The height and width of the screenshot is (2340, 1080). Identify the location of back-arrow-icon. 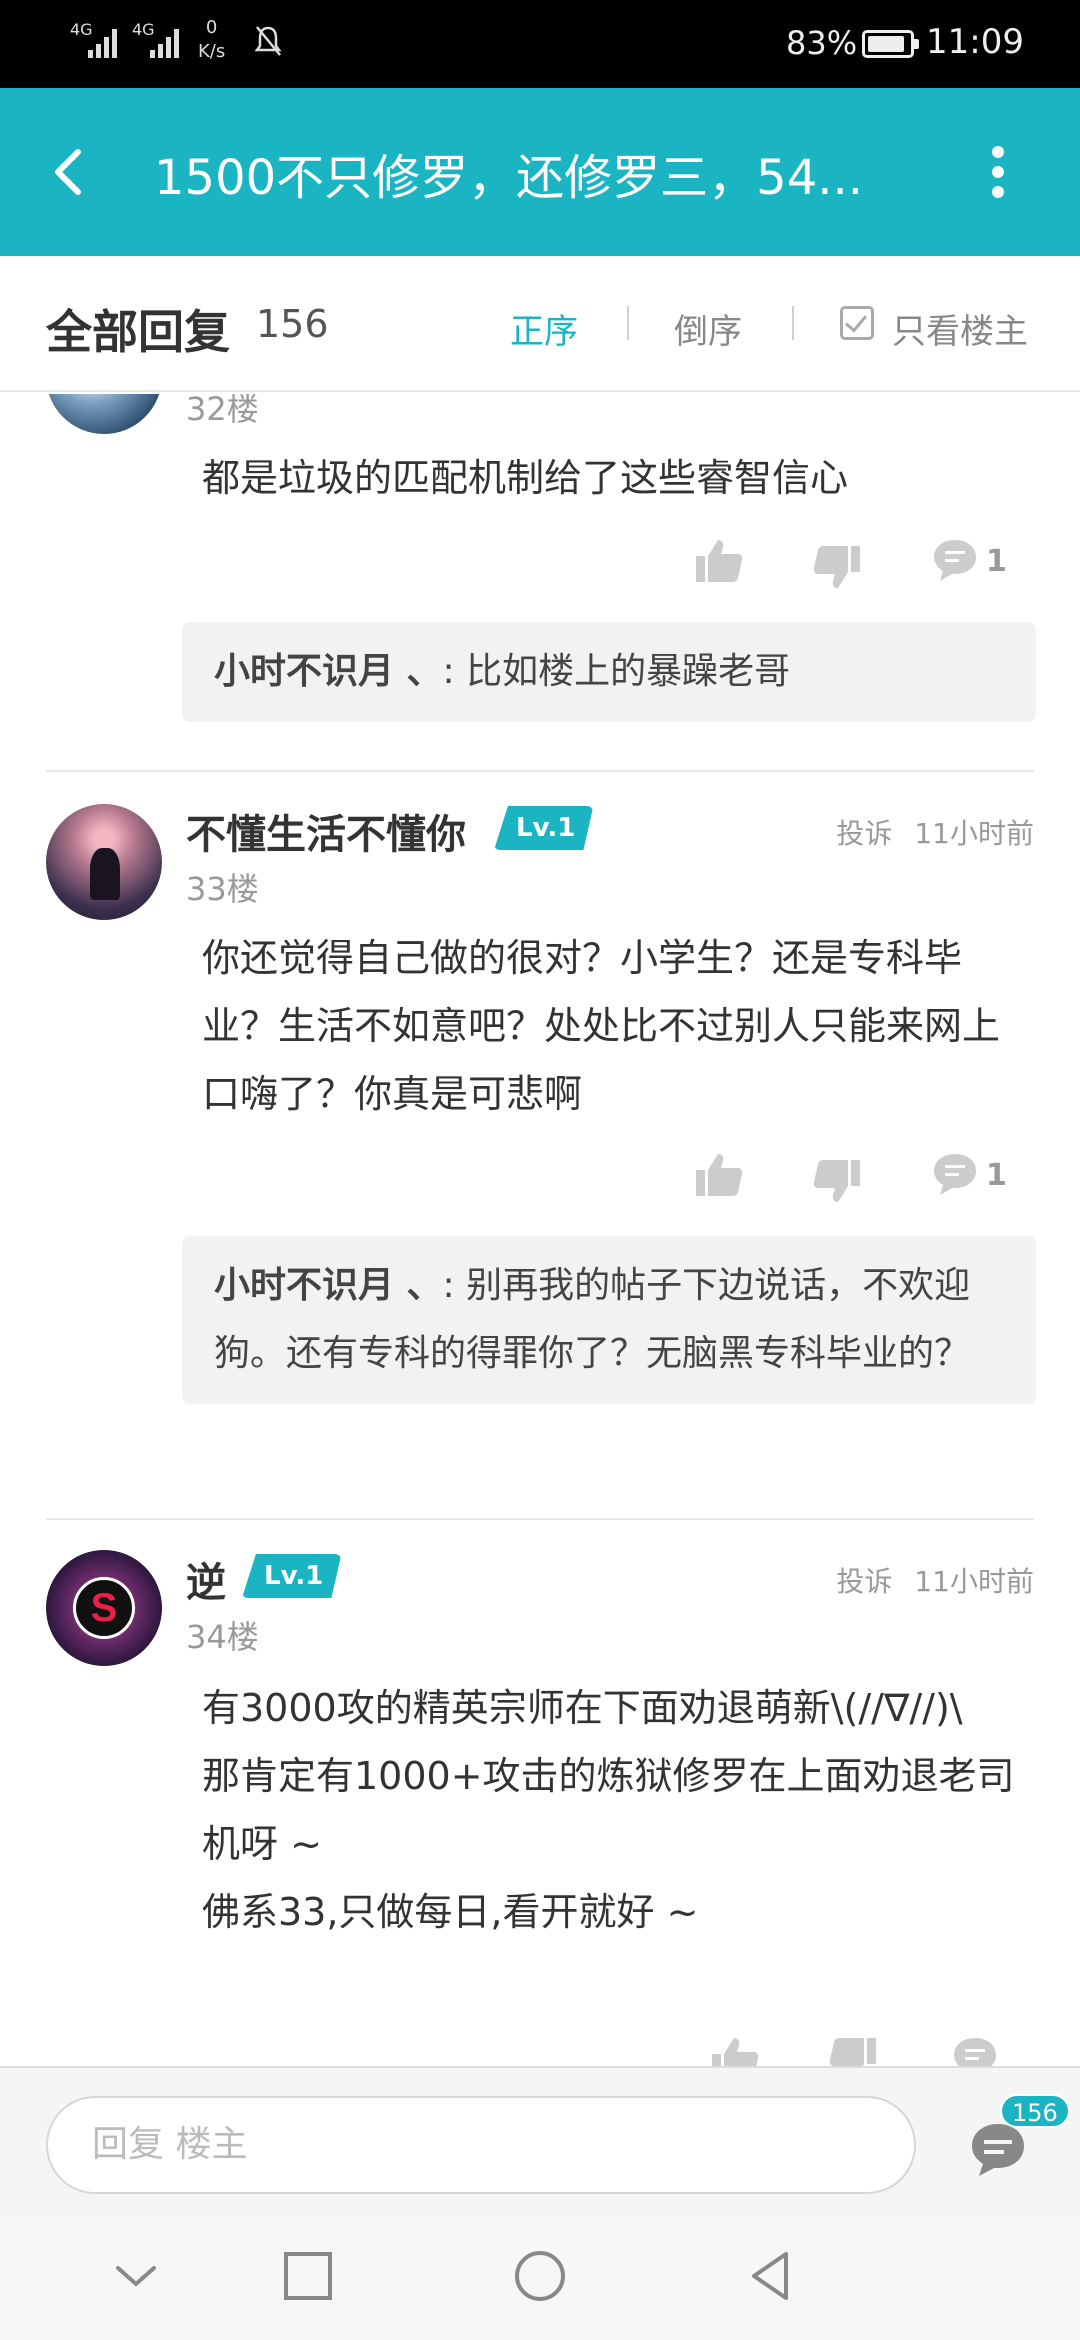
(70, 172).